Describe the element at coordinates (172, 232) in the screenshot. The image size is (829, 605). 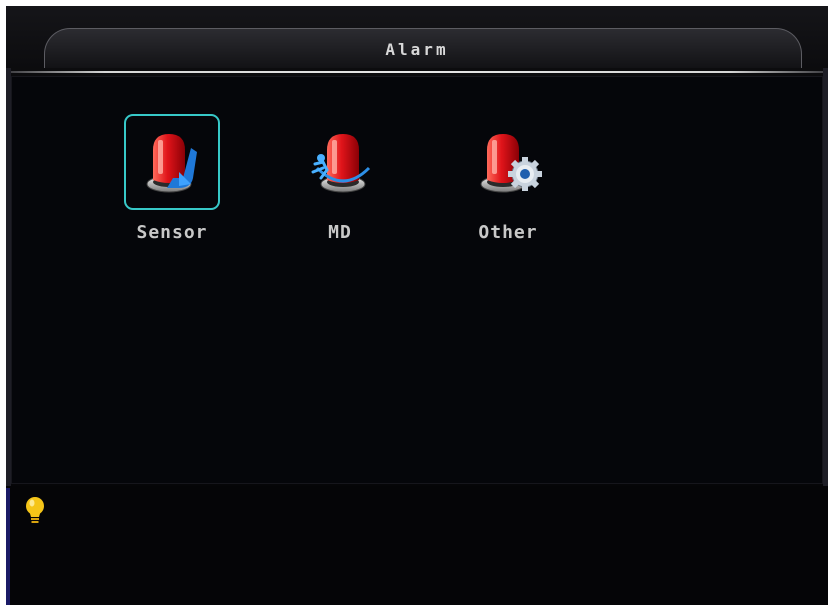
I see `menu-item-label: Sensor` at that location.